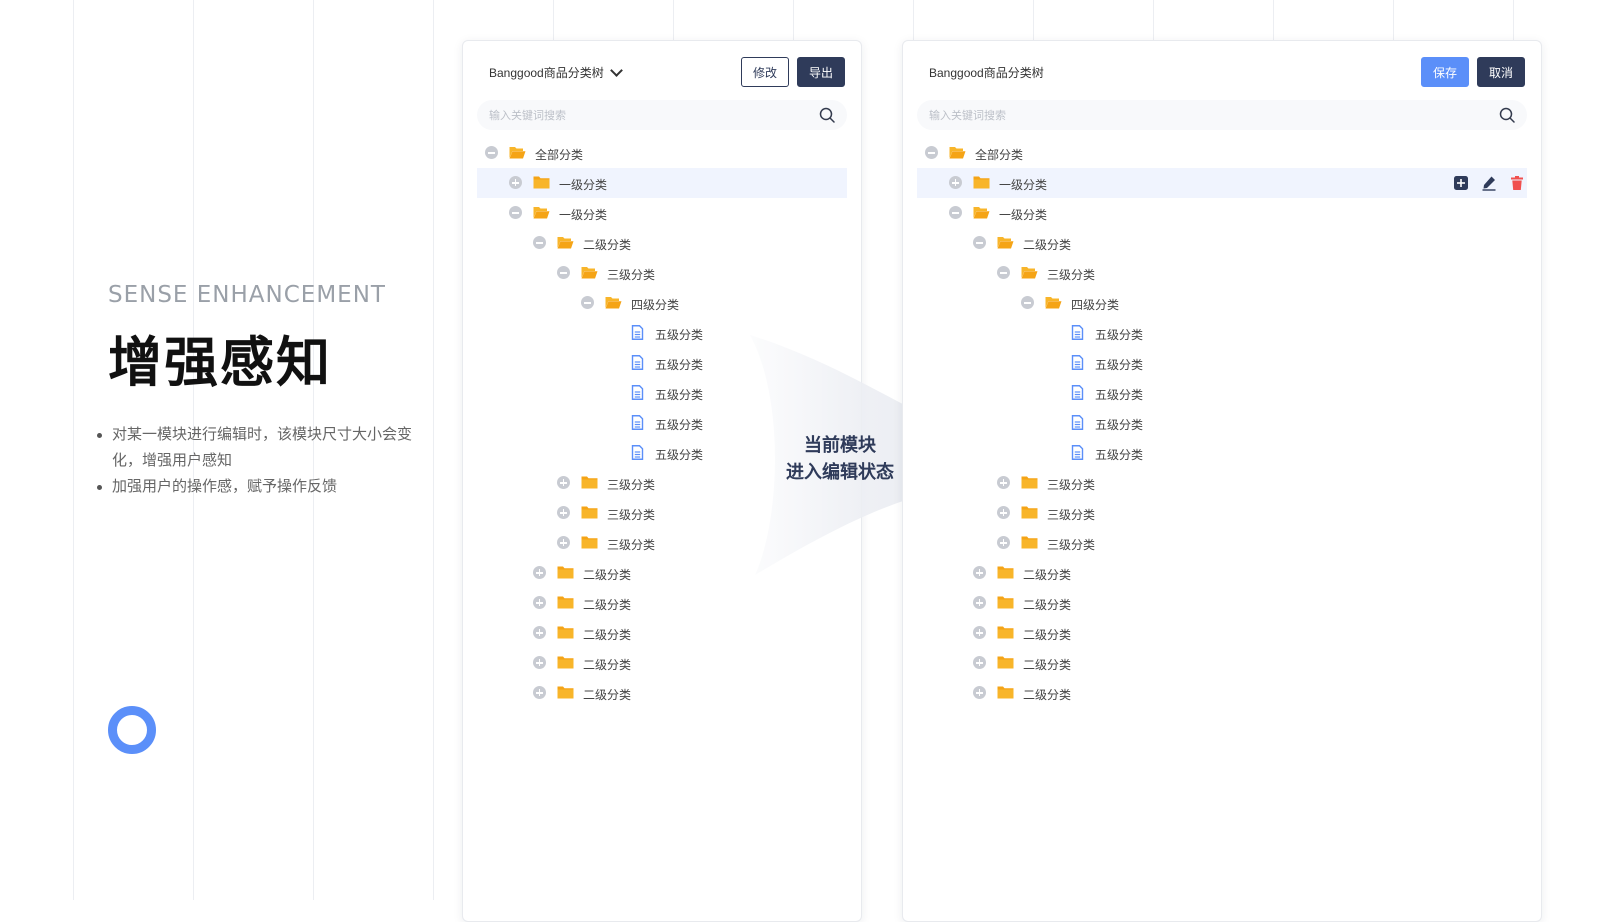 This screenshot has height=922, width=1600. Describe the element at coordinates (765, 72) in the screenshot. I see `edit-button: 修改` at that location.